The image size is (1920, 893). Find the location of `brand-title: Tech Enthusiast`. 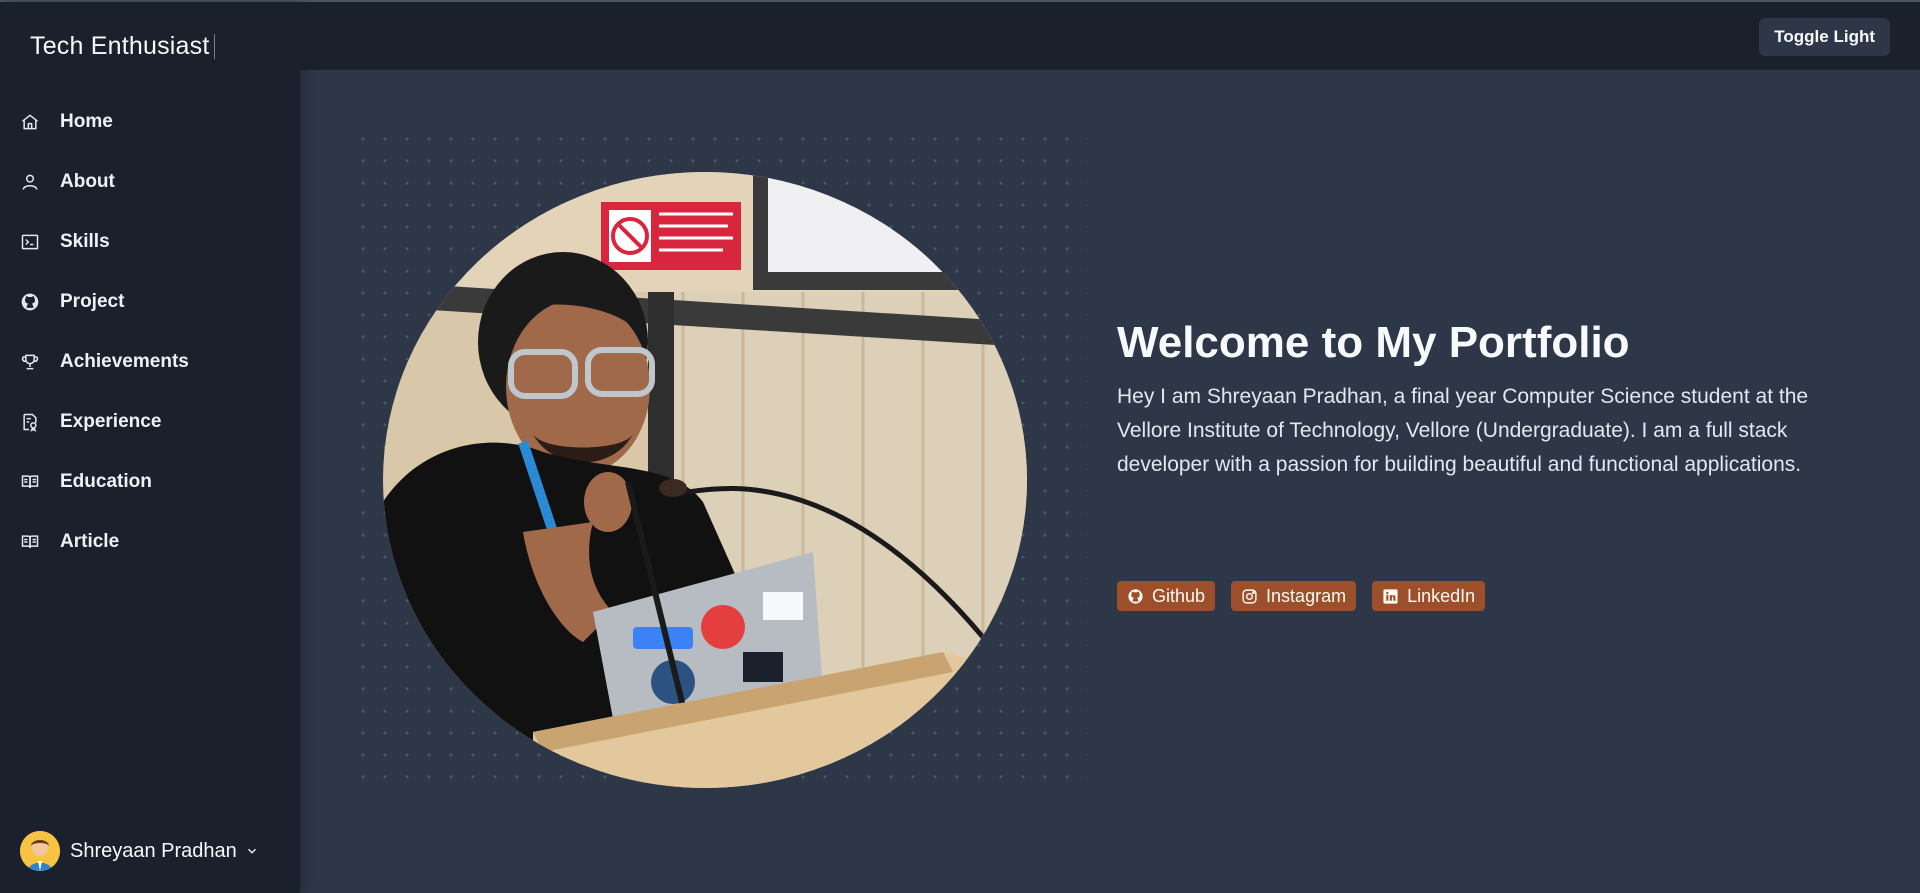

brand-title: Tech Enthusiast is located at coordinates (122, 46).